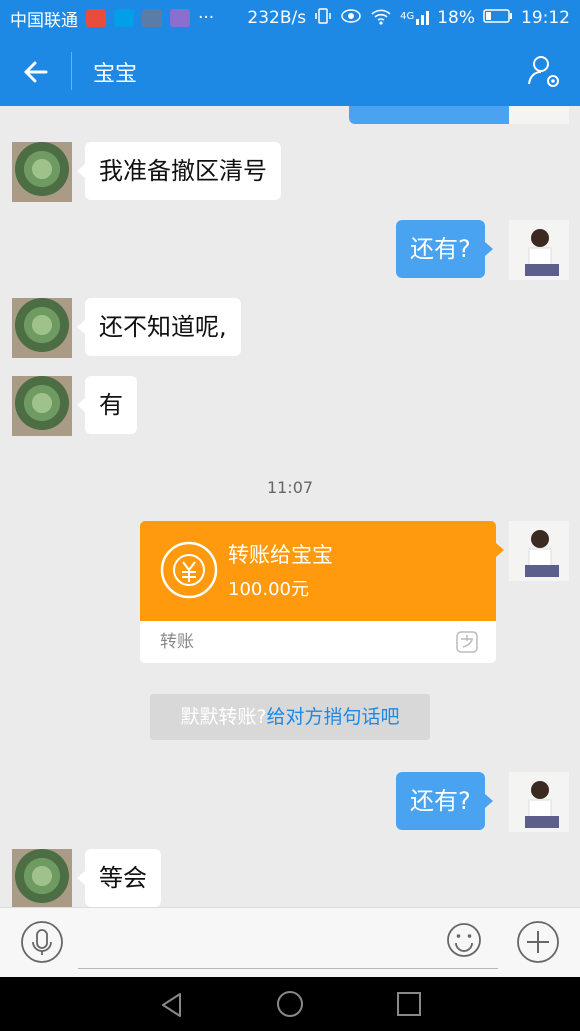 This screenshot has height=1031, width=580. Describe the element at coordinates (467, 642) in the screenshot. I see `alipay-logo-icon` at that location.